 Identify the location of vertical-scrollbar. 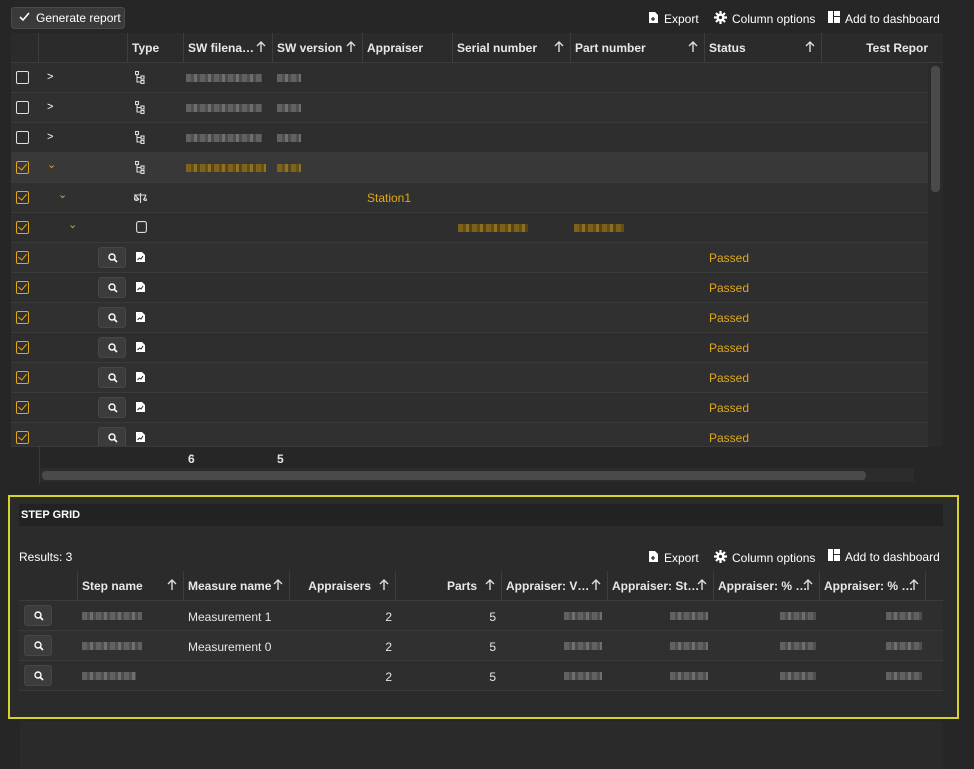
(935, 255).